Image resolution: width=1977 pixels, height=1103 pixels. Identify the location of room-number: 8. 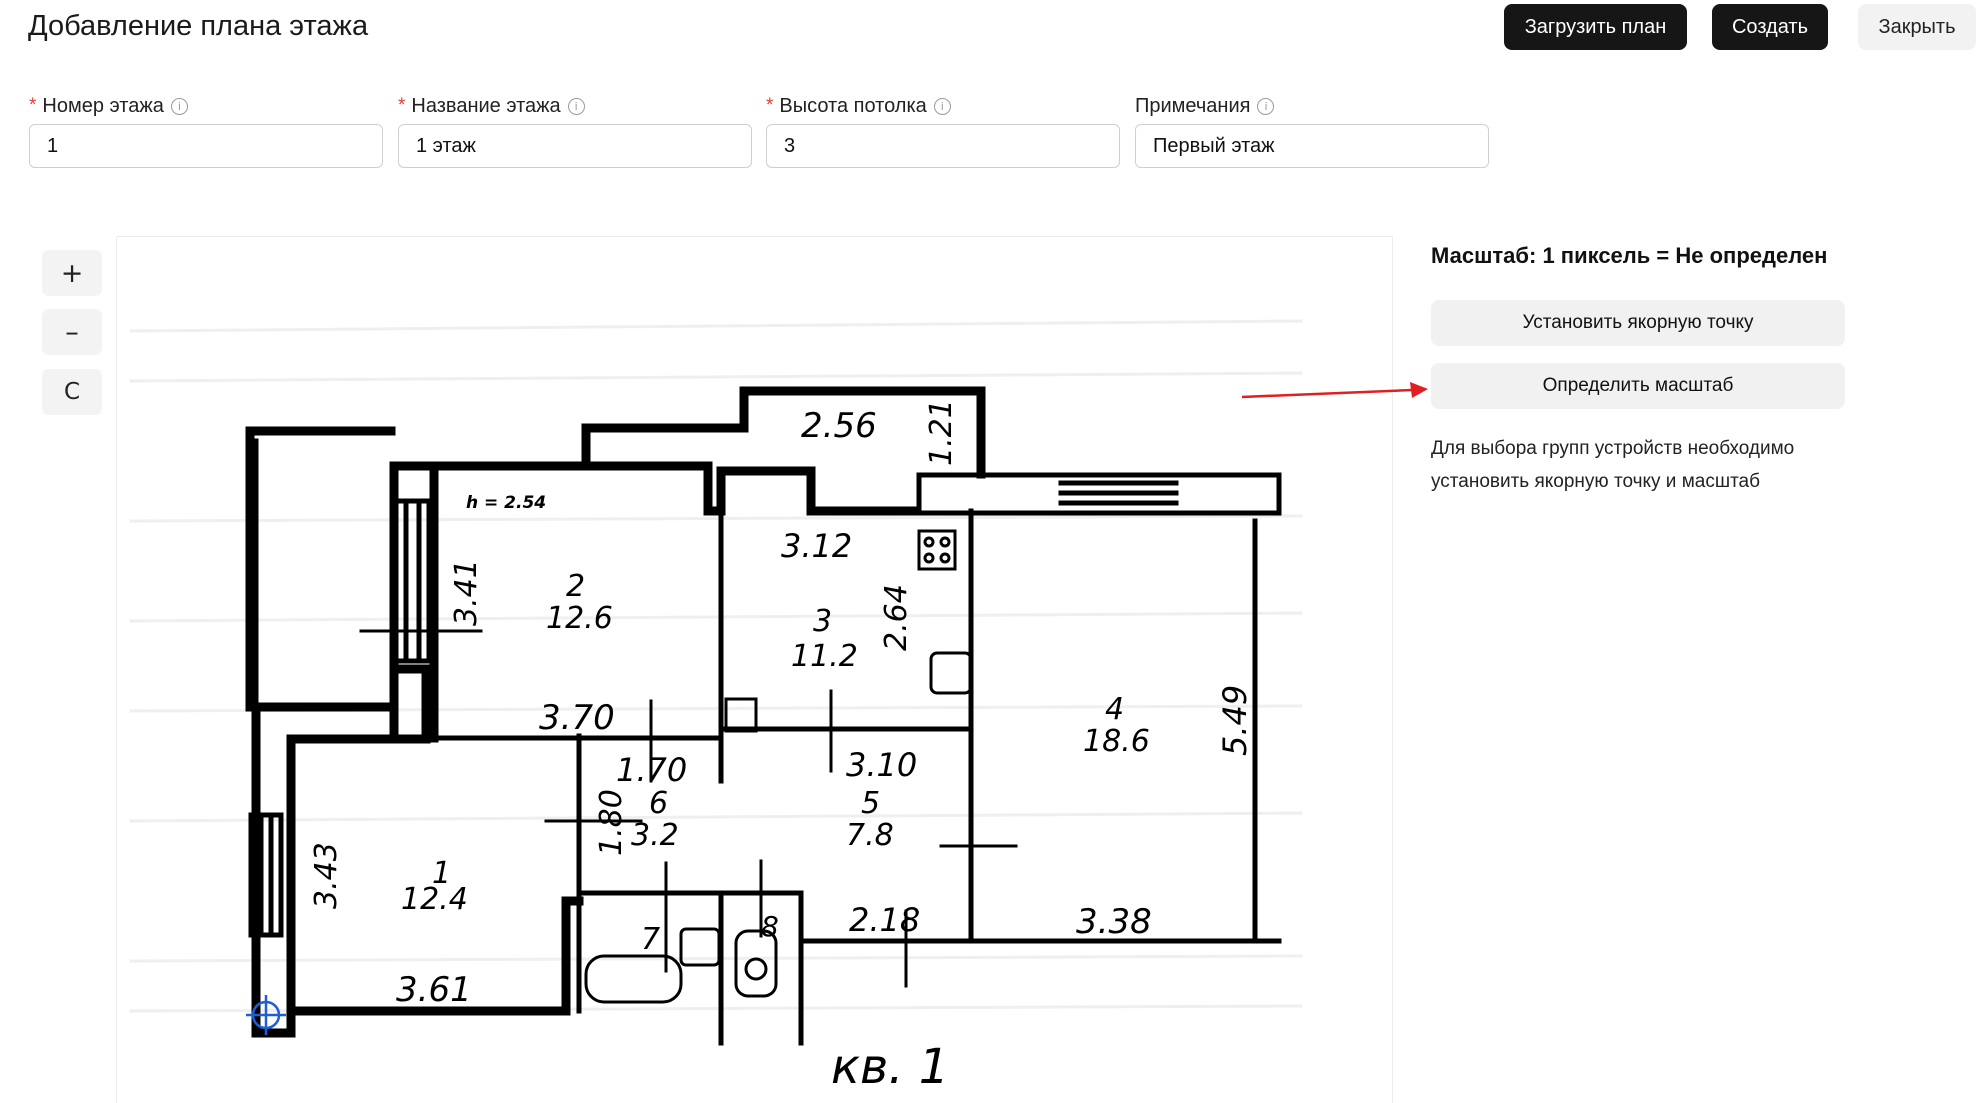
(770, 926).